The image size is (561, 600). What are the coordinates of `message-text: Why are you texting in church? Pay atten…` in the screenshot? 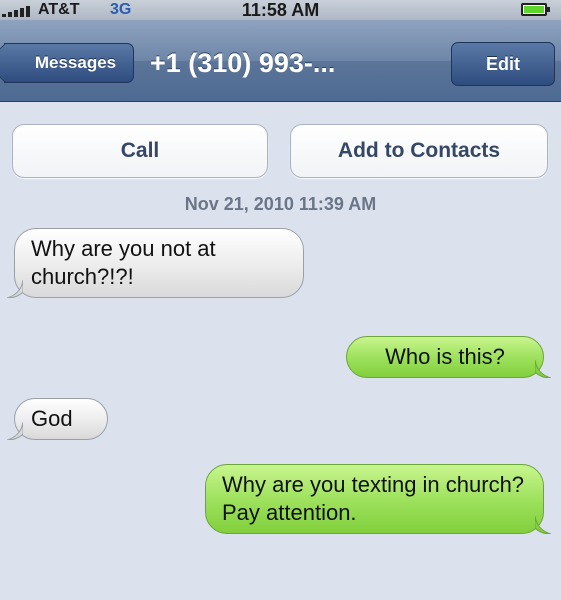 It's located at (373, 498).